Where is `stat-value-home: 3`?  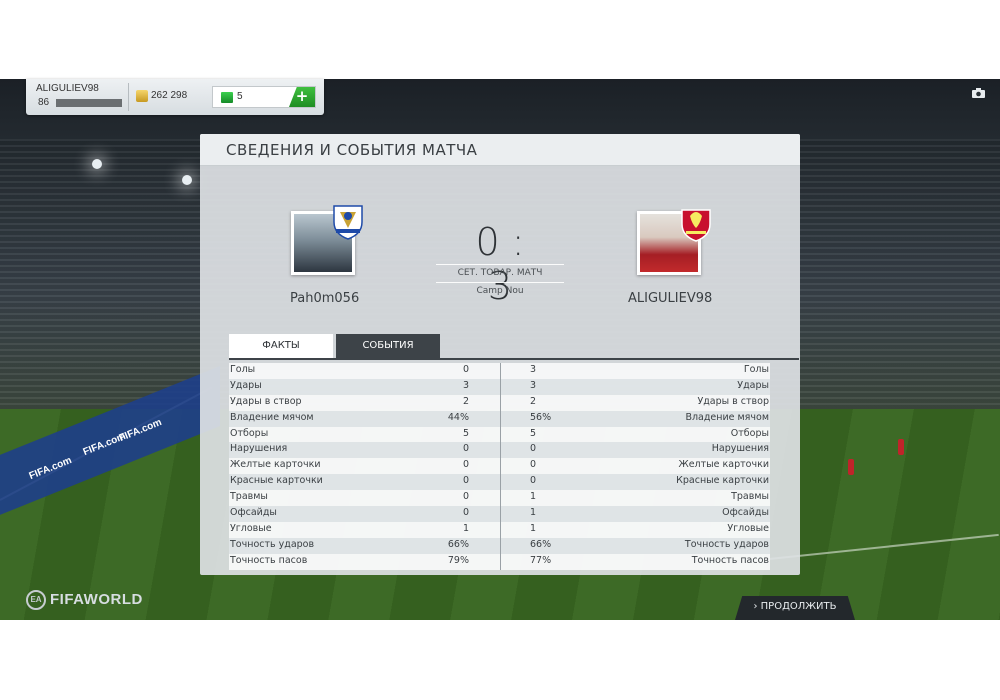 stat-value-home: 3 is located at coordinates (465, 385).